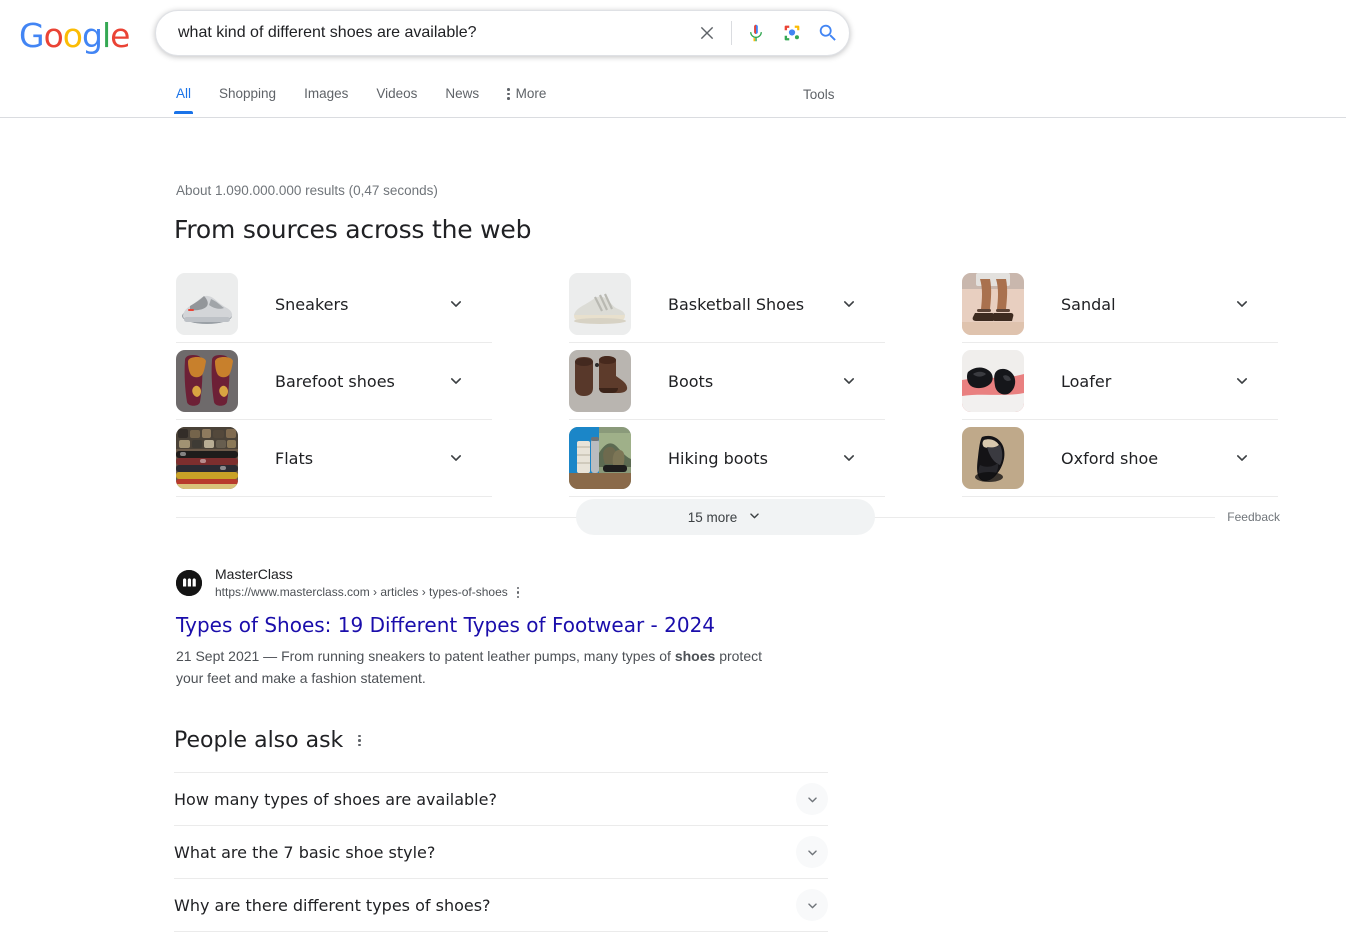 This screenshot has height=934, width=1346. What do you see at coordinates (531, 93) in the screenshot?
I see `tab-more-label: More` at bounding box center [531, 93].